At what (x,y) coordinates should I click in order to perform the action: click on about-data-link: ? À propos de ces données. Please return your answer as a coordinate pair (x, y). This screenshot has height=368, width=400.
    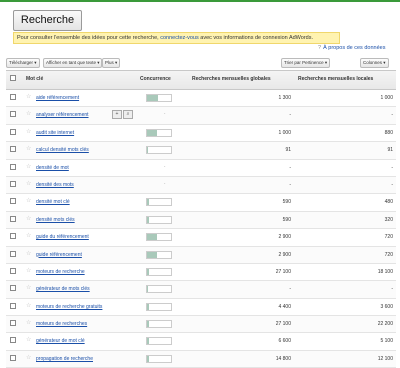
    Looking at the image, I should click on (351, 48).